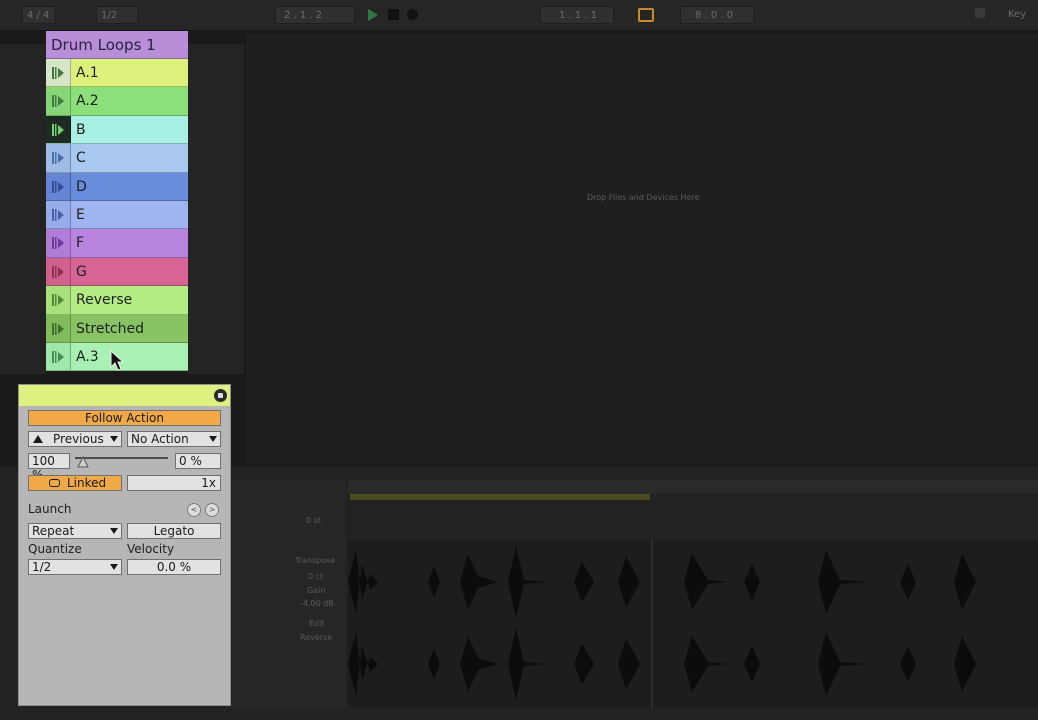 The image size is (1038, 720). I want to click on clip-name: A.1, so click(87, 73).